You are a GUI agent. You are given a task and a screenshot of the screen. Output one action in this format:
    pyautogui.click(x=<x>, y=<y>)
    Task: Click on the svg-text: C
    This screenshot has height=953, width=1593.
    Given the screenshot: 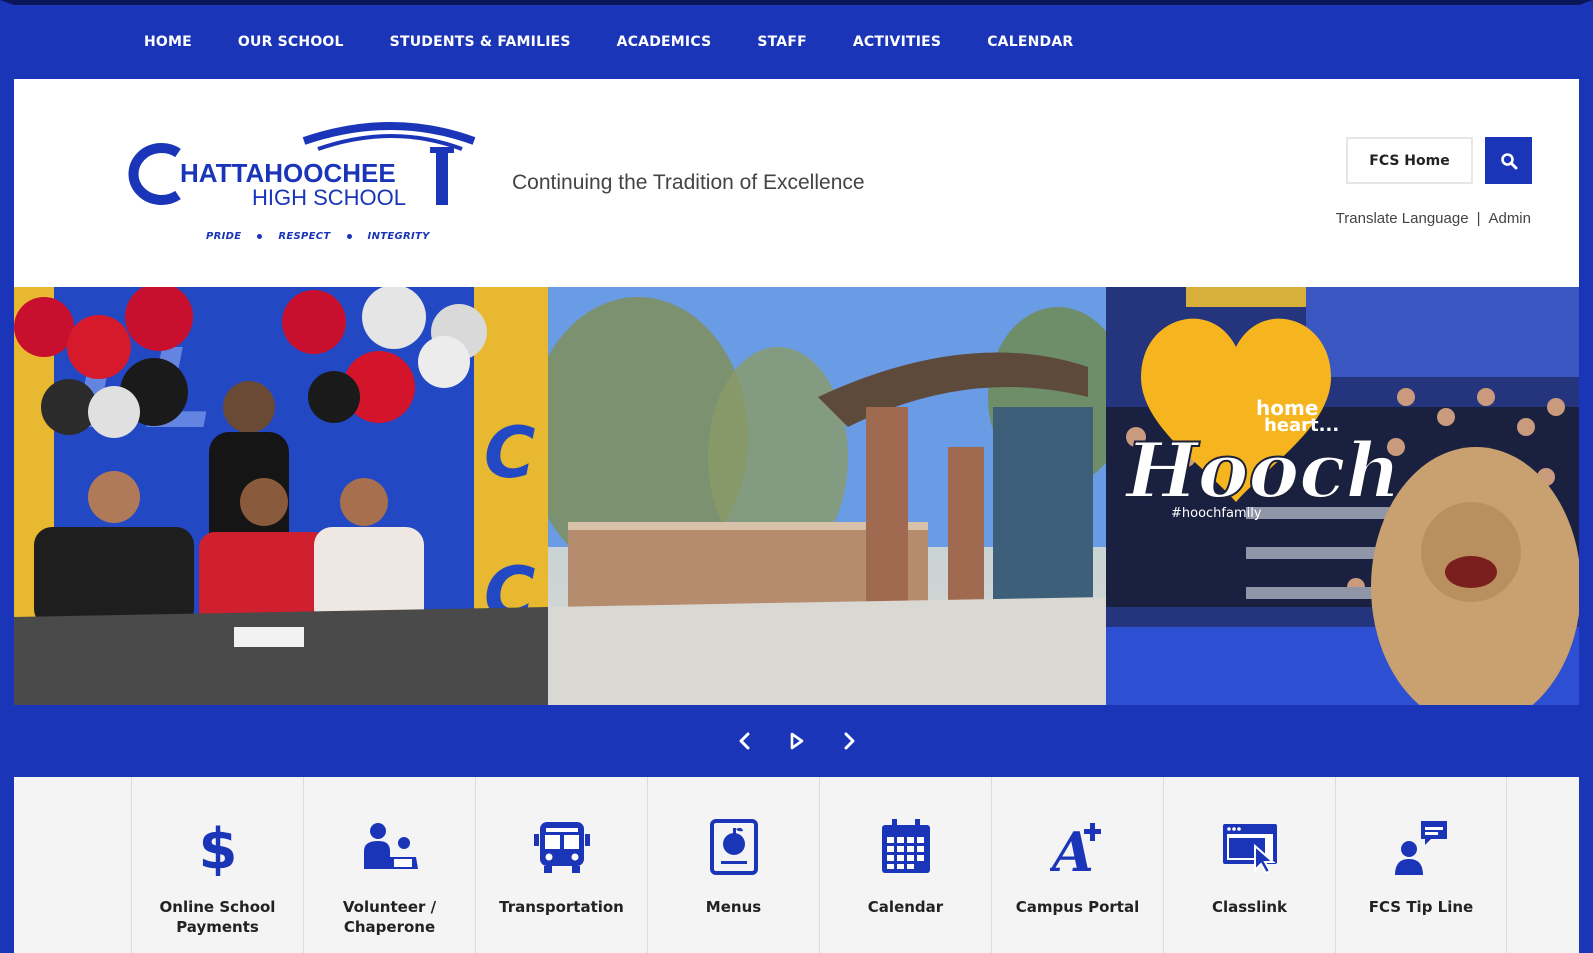 What is the action you would take?
    pyautogui.click(x=509, y=453)
    